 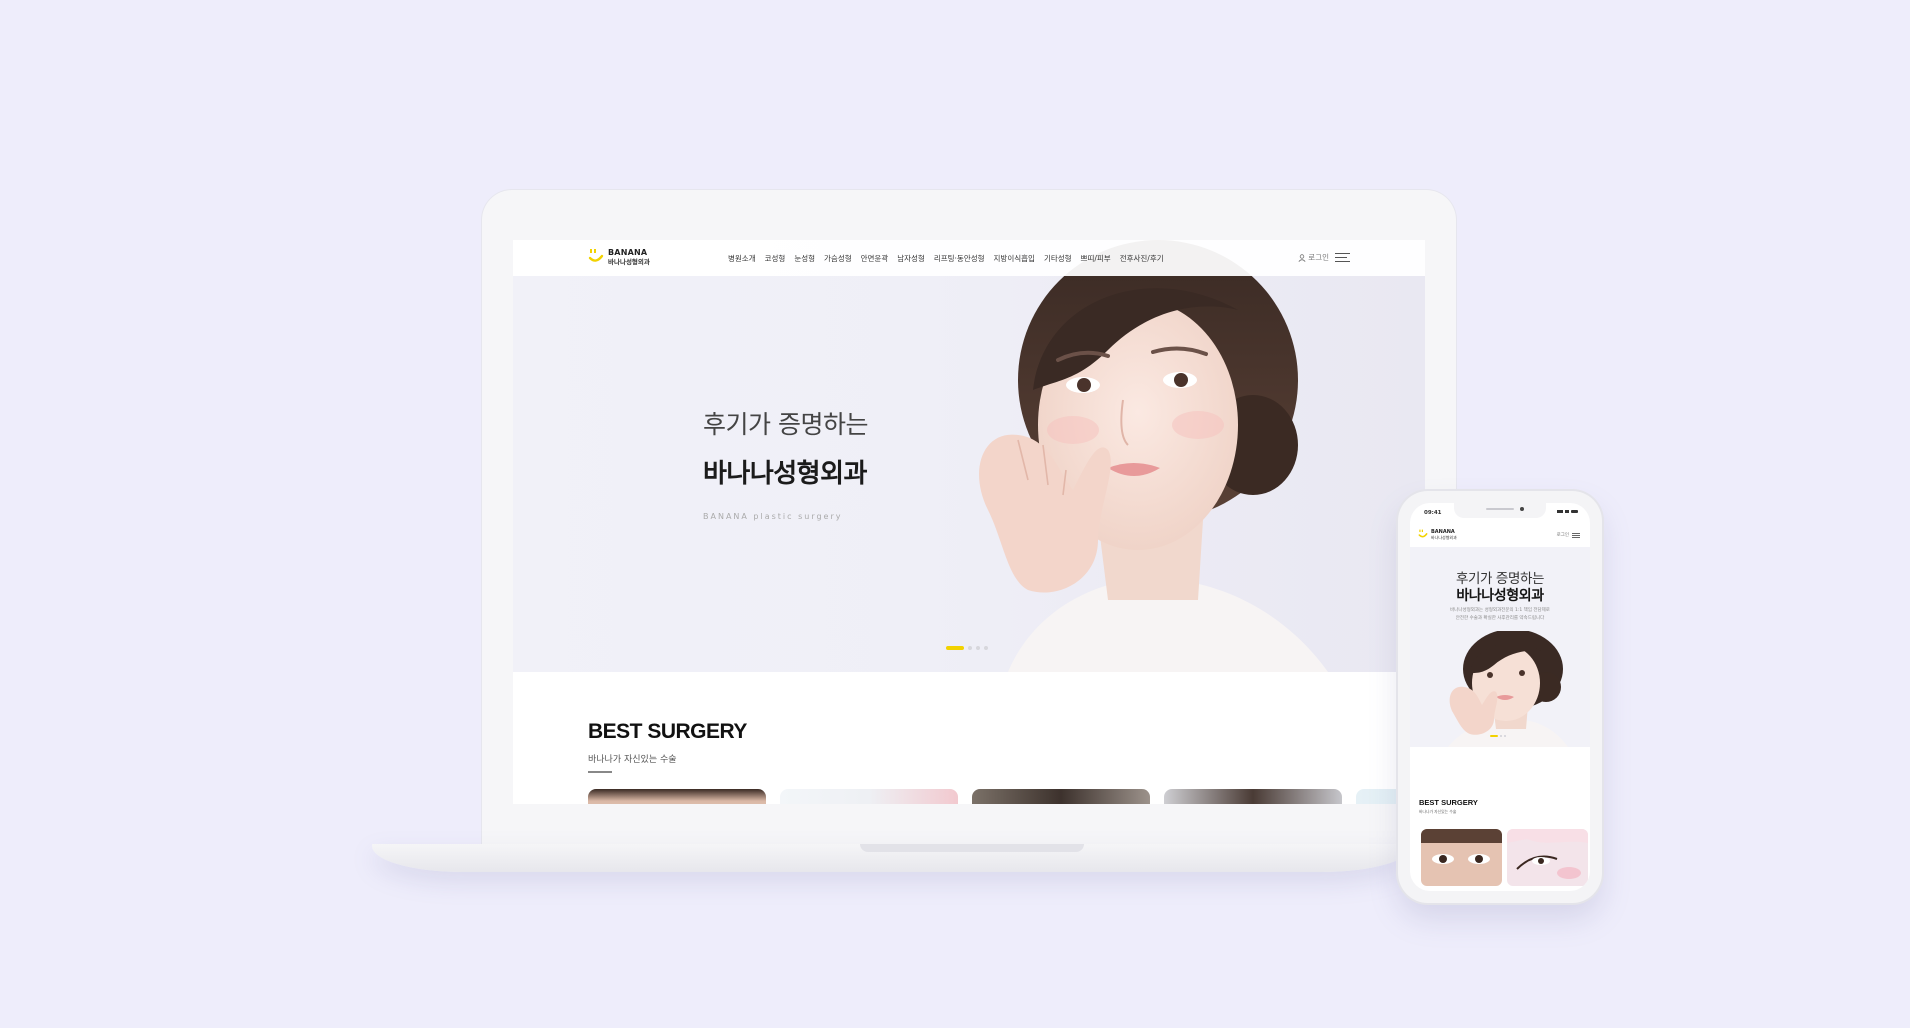 I want to click on nav-item-facial-contour: 안면윤곽, so click(x=875, y=258).